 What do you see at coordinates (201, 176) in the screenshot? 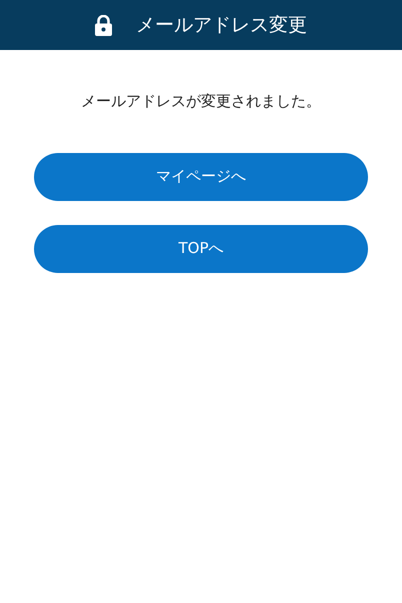
I see `nav-button: マイページへ` at bounding box center [201, 176].